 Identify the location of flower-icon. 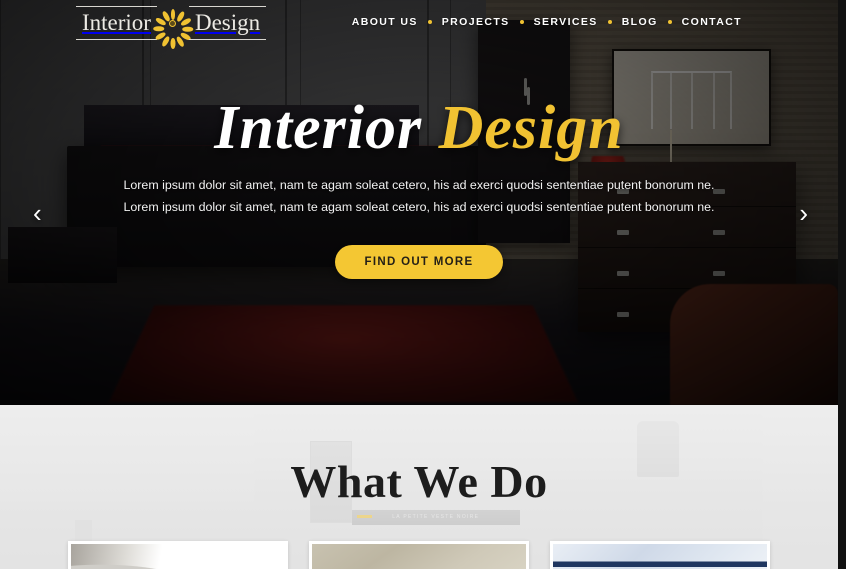
(173, 28).